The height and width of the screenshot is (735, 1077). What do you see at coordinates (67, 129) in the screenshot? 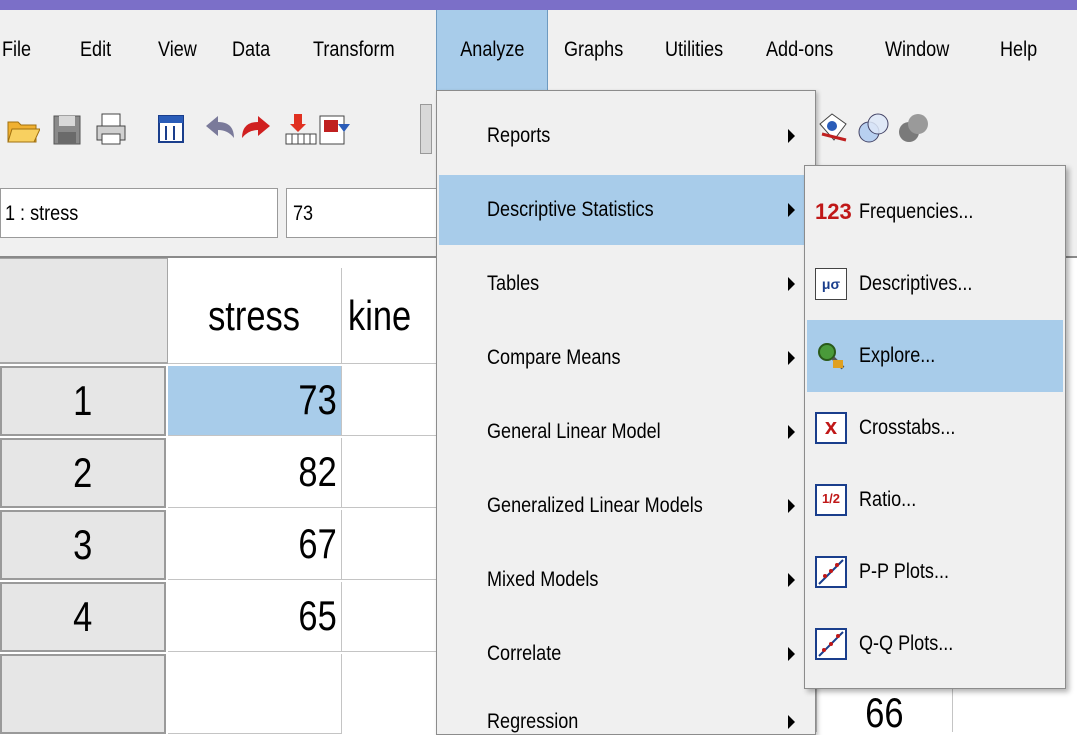
I see `save-icon` at bounding box center [67, 129].